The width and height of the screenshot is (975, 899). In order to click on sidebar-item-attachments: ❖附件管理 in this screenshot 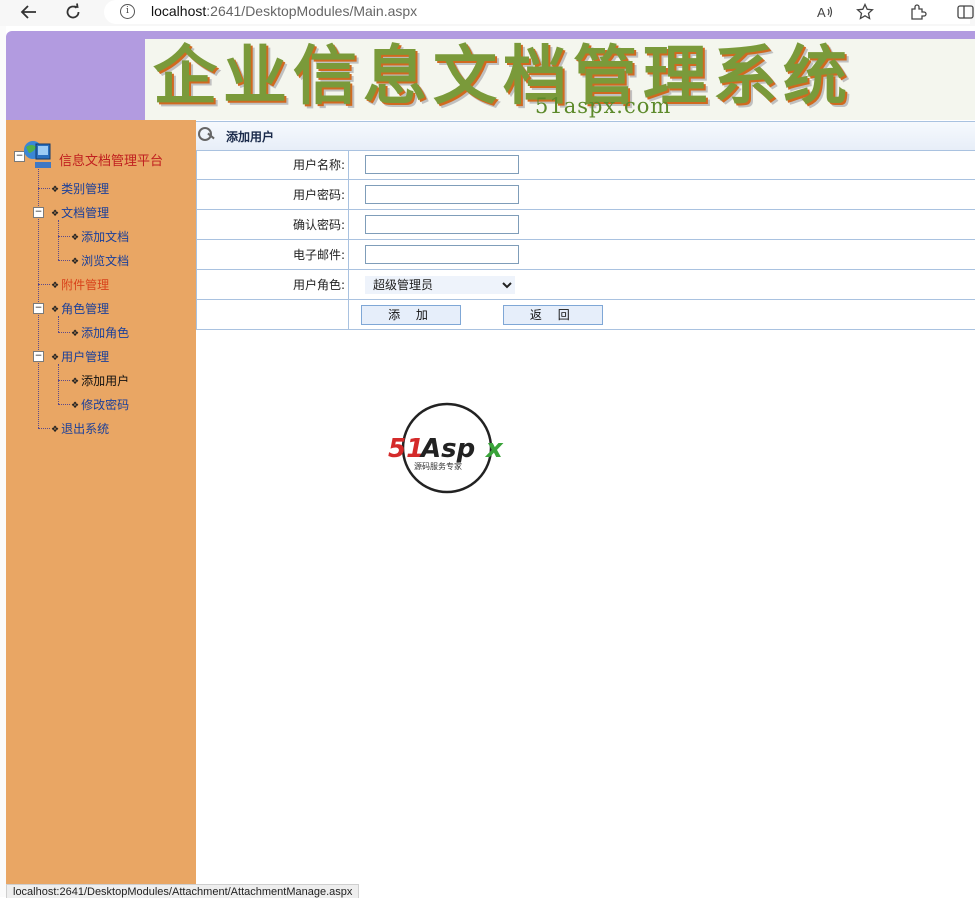, I will do `click(80, 284)`.